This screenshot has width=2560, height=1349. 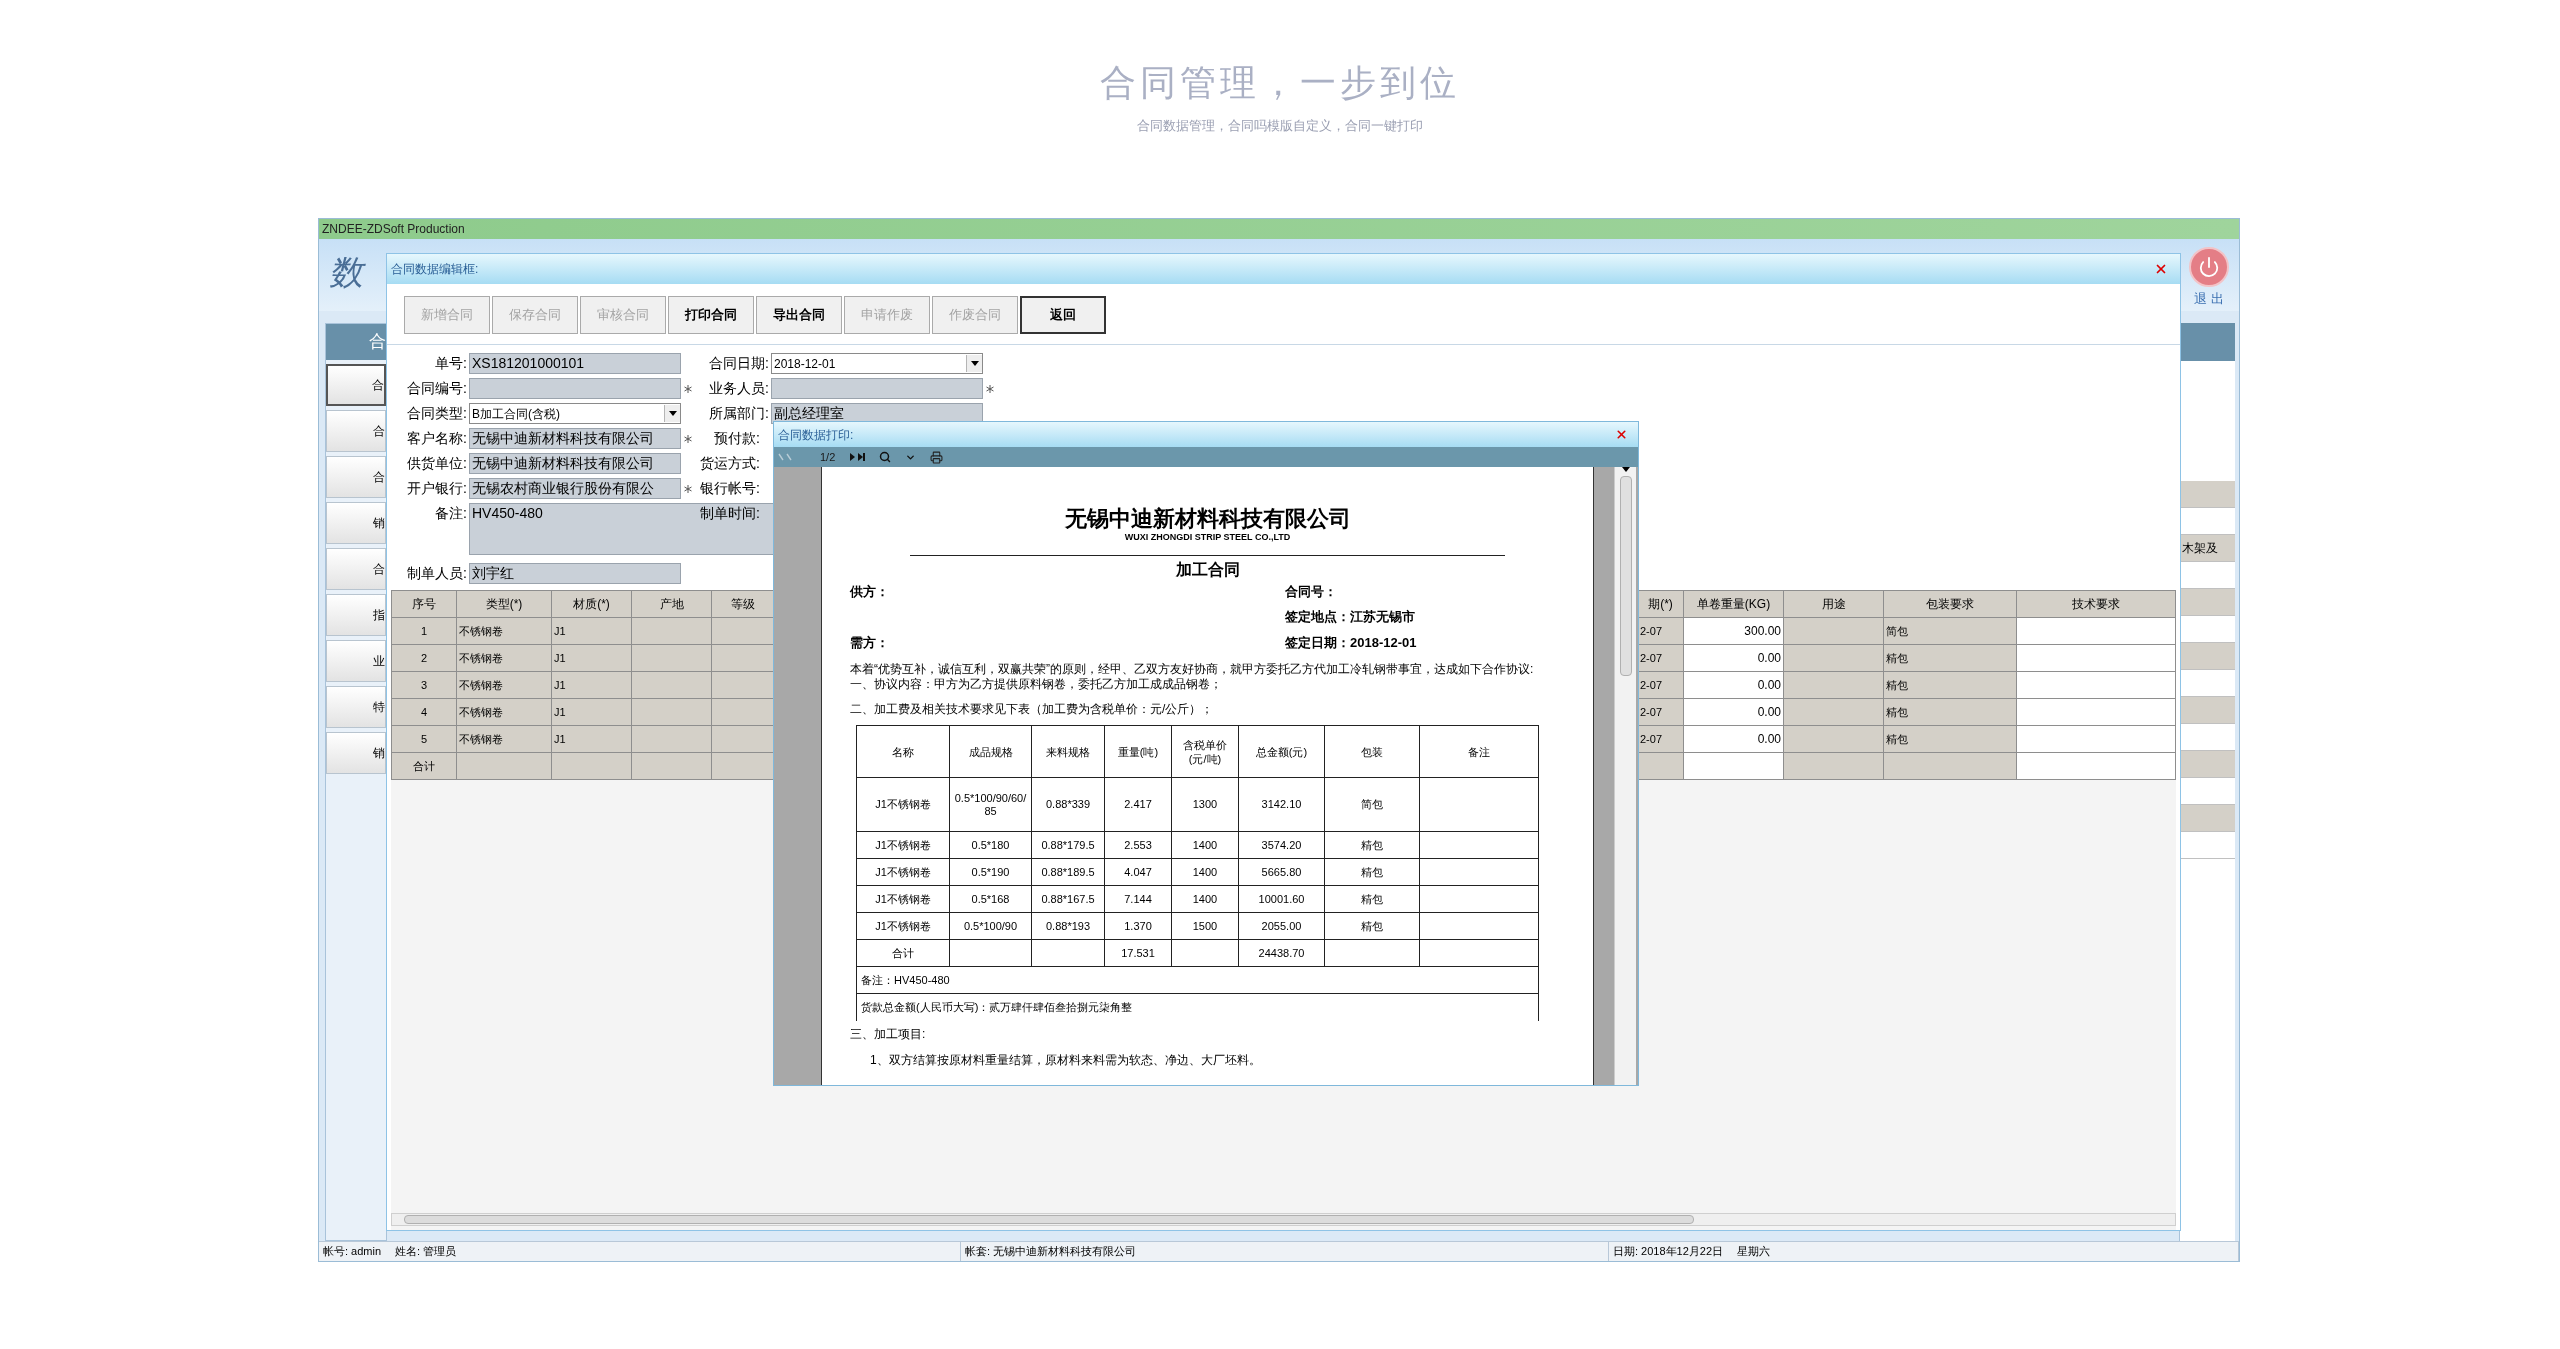 I want to click on status-text: 帐号: admin, so click(x=352, y=1252).